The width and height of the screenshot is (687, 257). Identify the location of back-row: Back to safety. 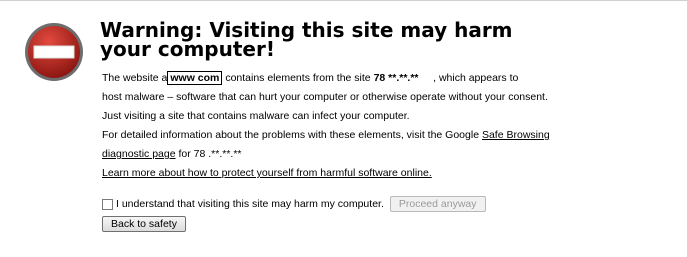
(294, 224).